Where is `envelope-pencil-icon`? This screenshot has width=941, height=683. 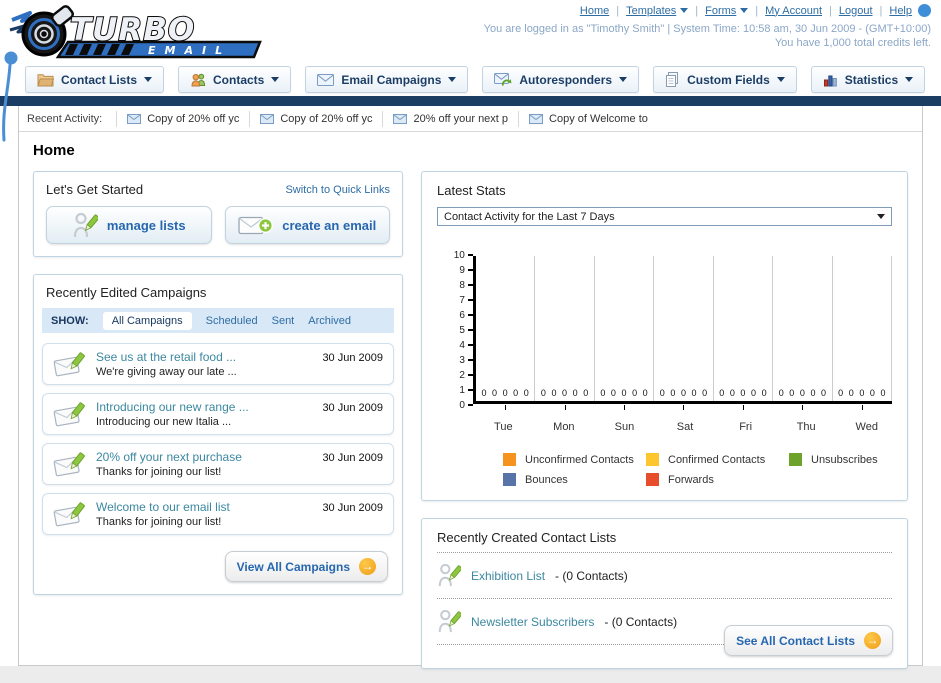
envelope-pencil-icon is located at coordinates (69, 363).